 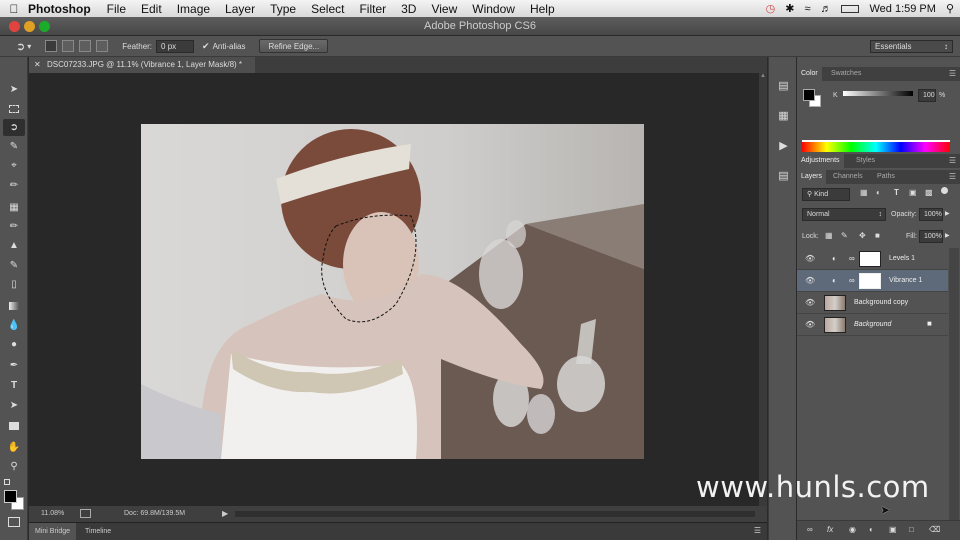 What do you see at coordinates (886, 177) in the screenshot?
I see `tab-paths: Paths` at bounding box center [886, 177].